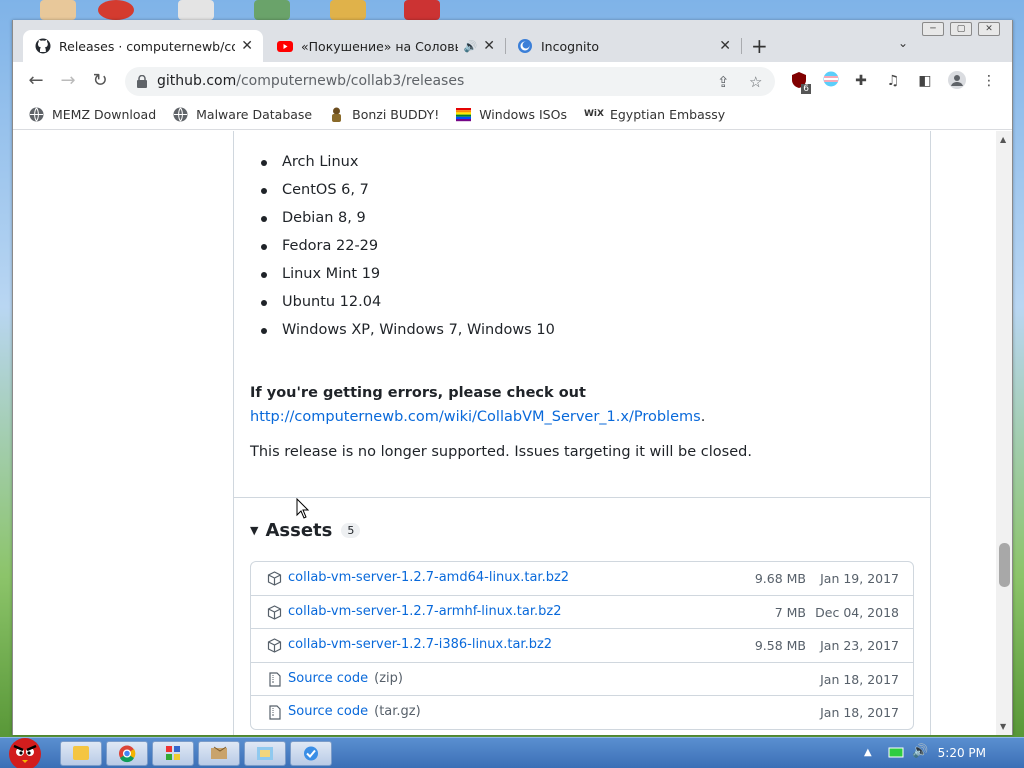  I want to click on maximize-button: ▢, so click(961, 29).